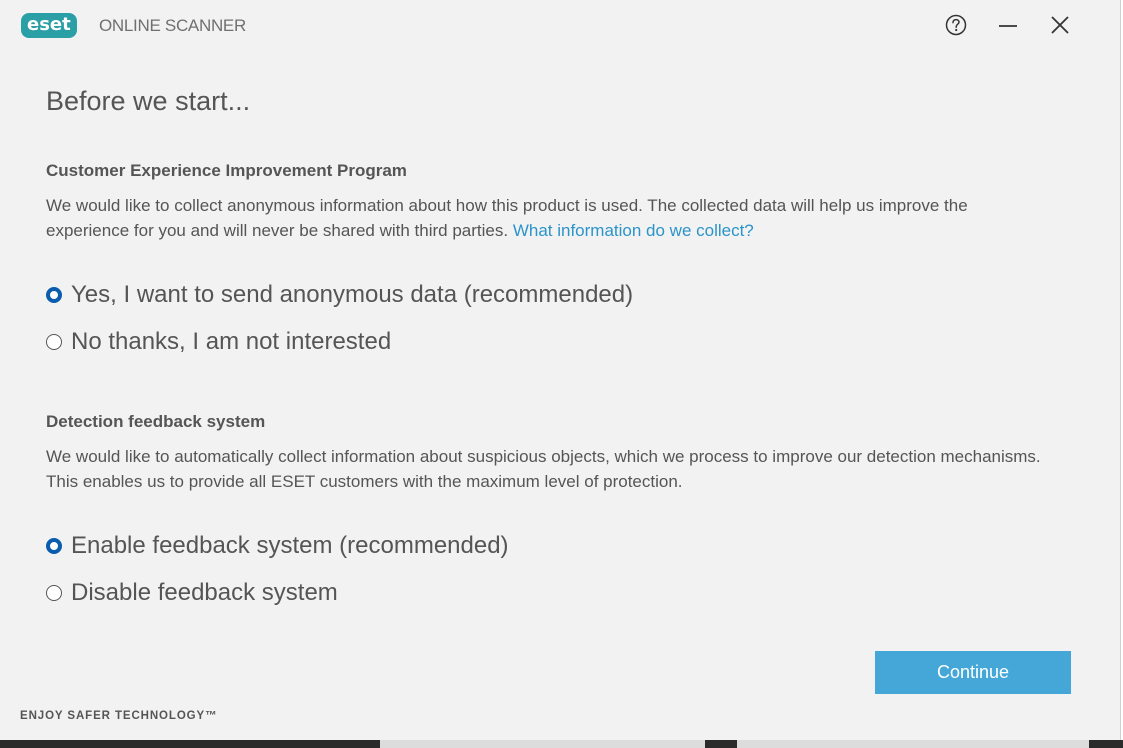  What do you see at coordinates (973, 672) in the screenshot?
I see `continue-button: Continue` at bounding box center [973, 672].